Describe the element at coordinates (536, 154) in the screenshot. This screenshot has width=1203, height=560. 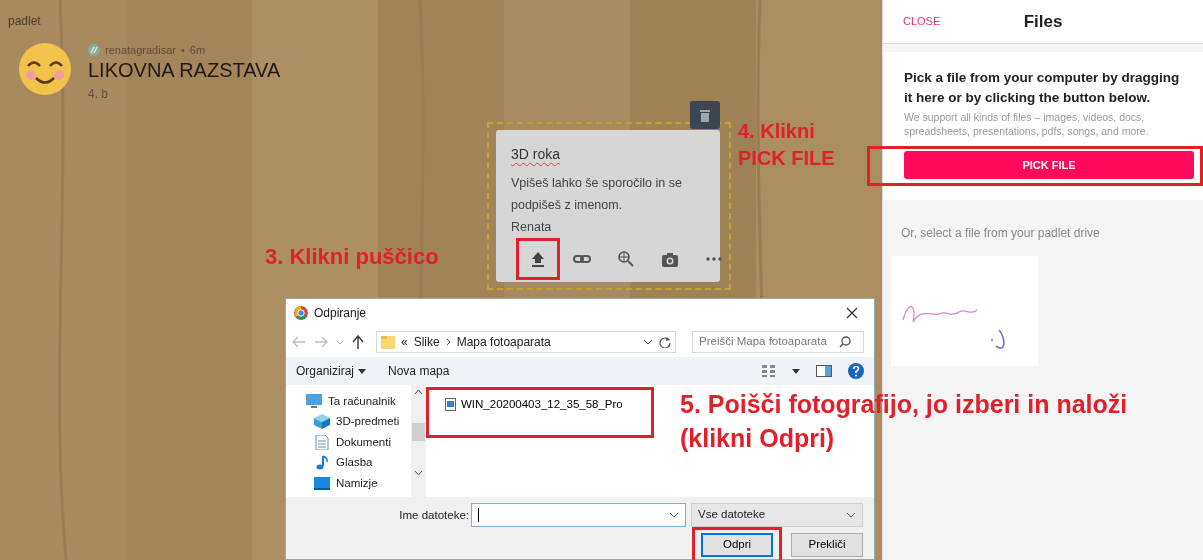
I see `post-title: 3D roka` at that location.